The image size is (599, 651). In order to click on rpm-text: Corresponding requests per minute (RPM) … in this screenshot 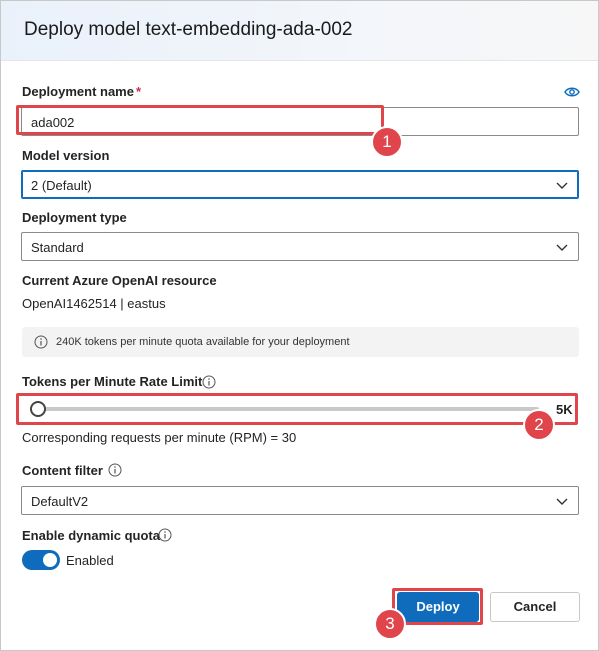, I will do `click(159, 437)`.